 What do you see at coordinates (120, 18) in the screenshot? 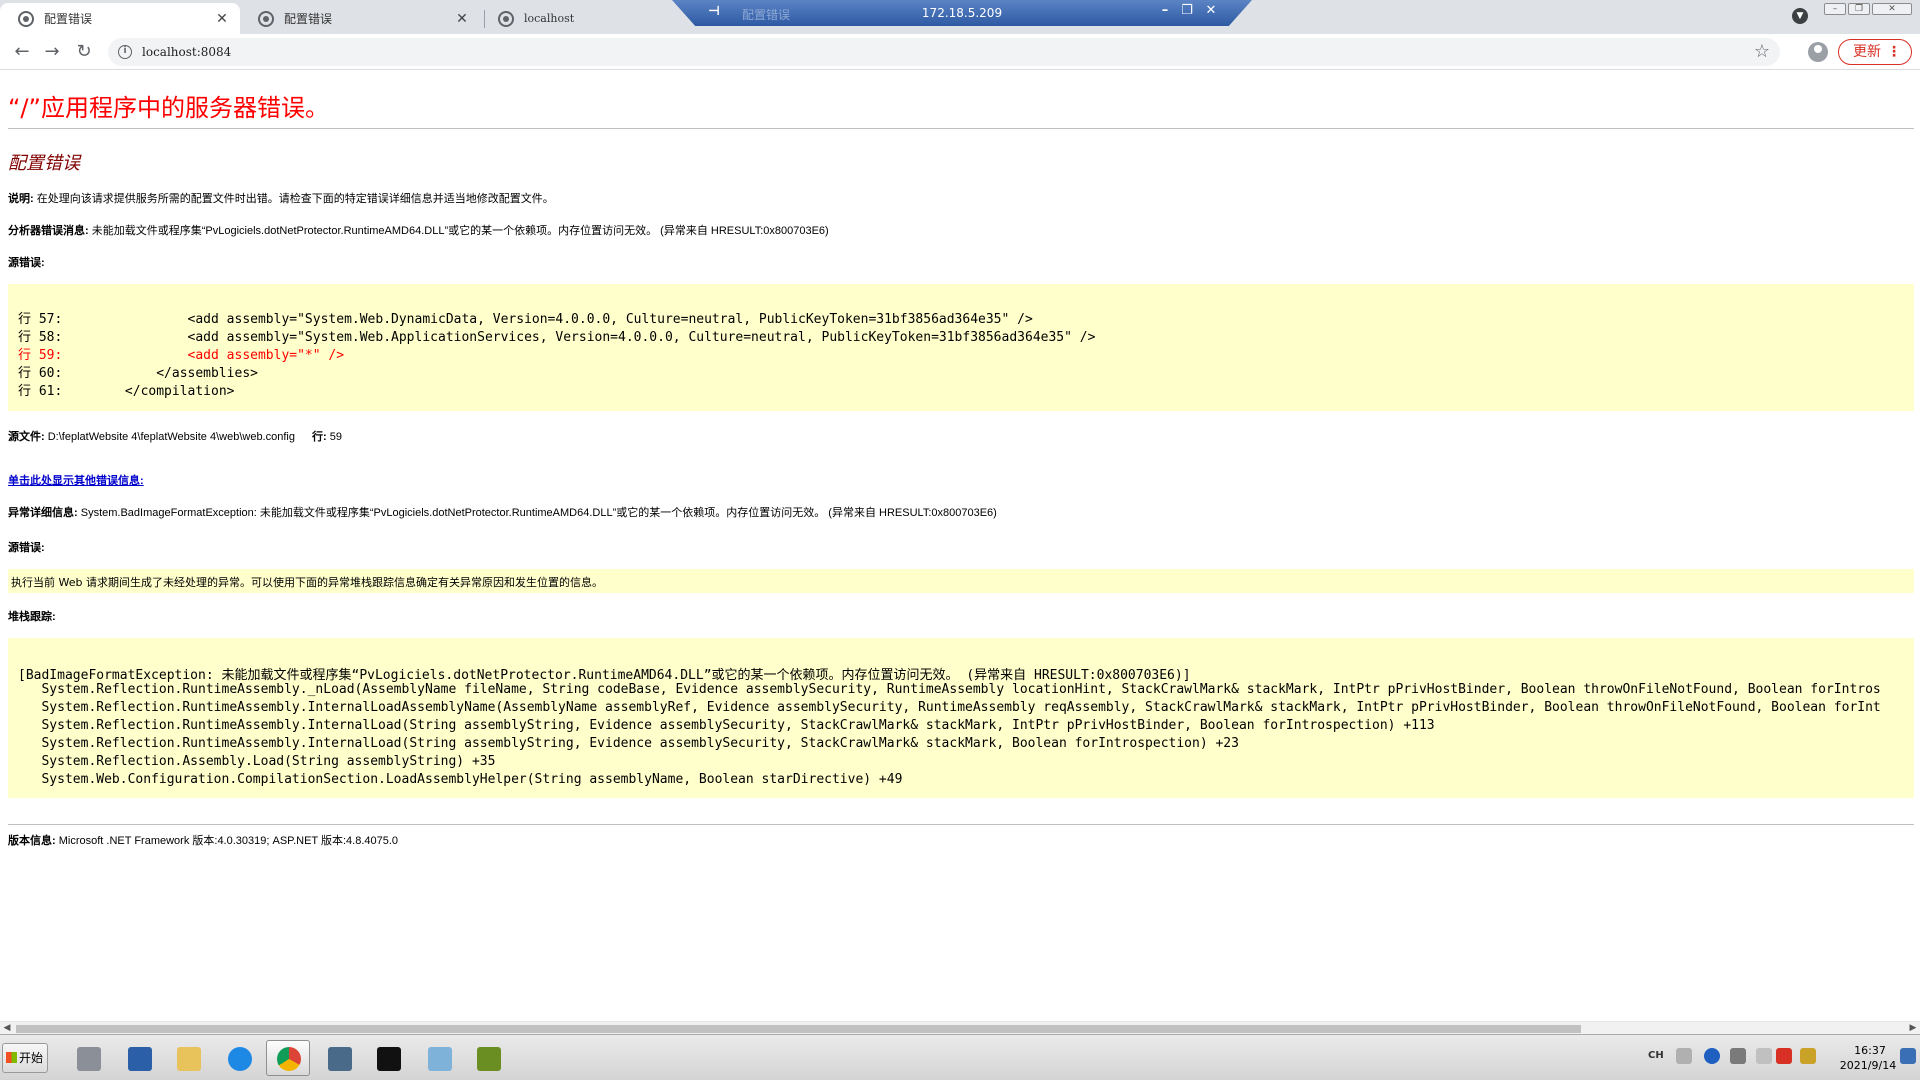
I see `tab-config-error-1: 配置错误 ✕` at bounding box center [120, 18].